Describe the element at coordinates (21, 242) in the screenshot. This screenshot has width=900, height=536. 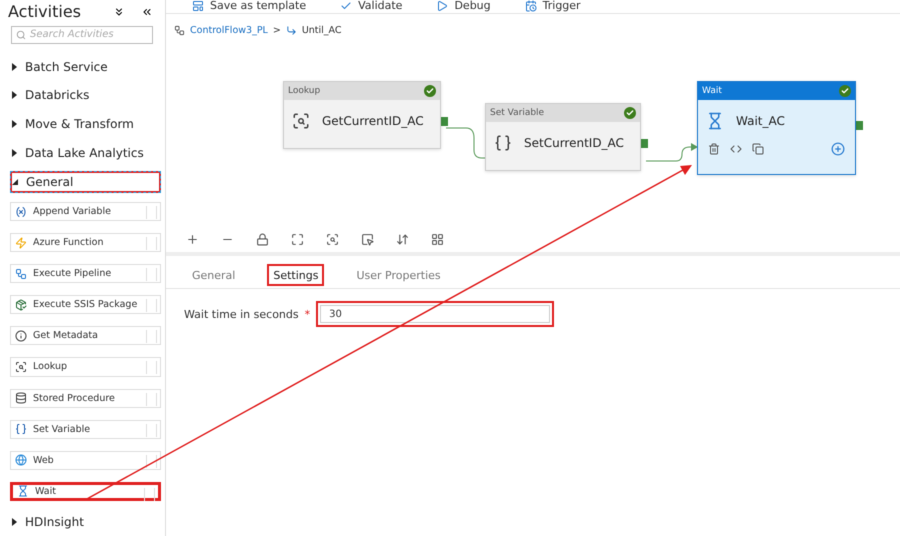
I see `function-icon` at that location.